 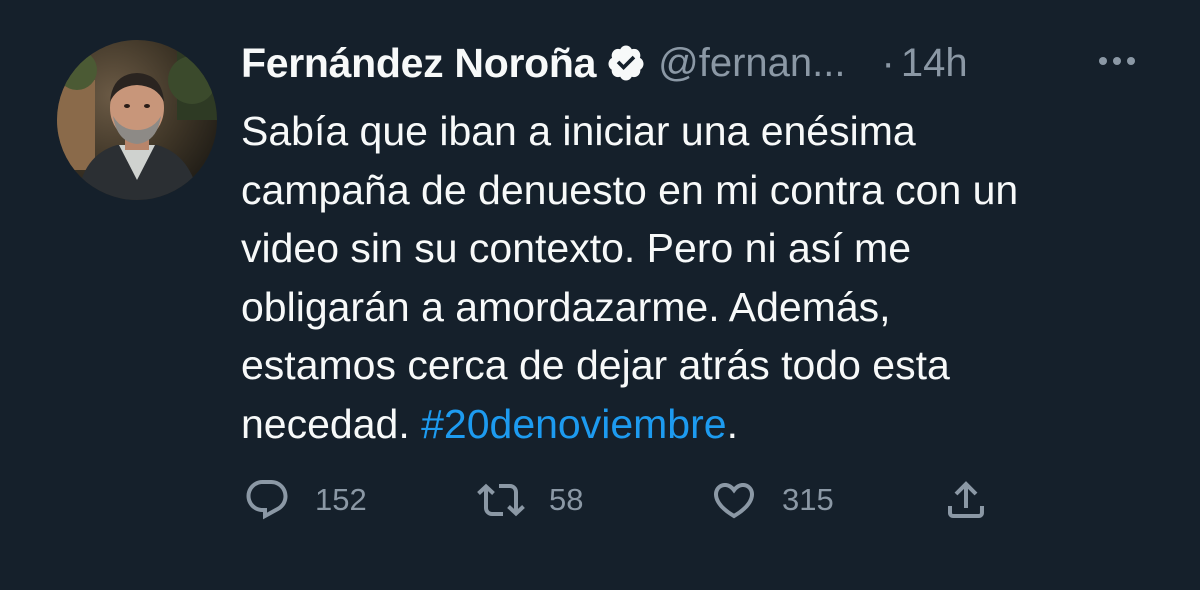 I want to click on retweet-icon, so click(x=501, y=500).